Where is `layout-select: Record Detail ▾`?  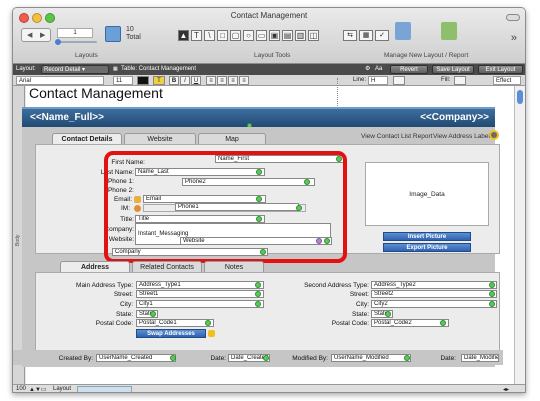
layout-select: Record Detail ▾ is located at coordinates (75, 69).